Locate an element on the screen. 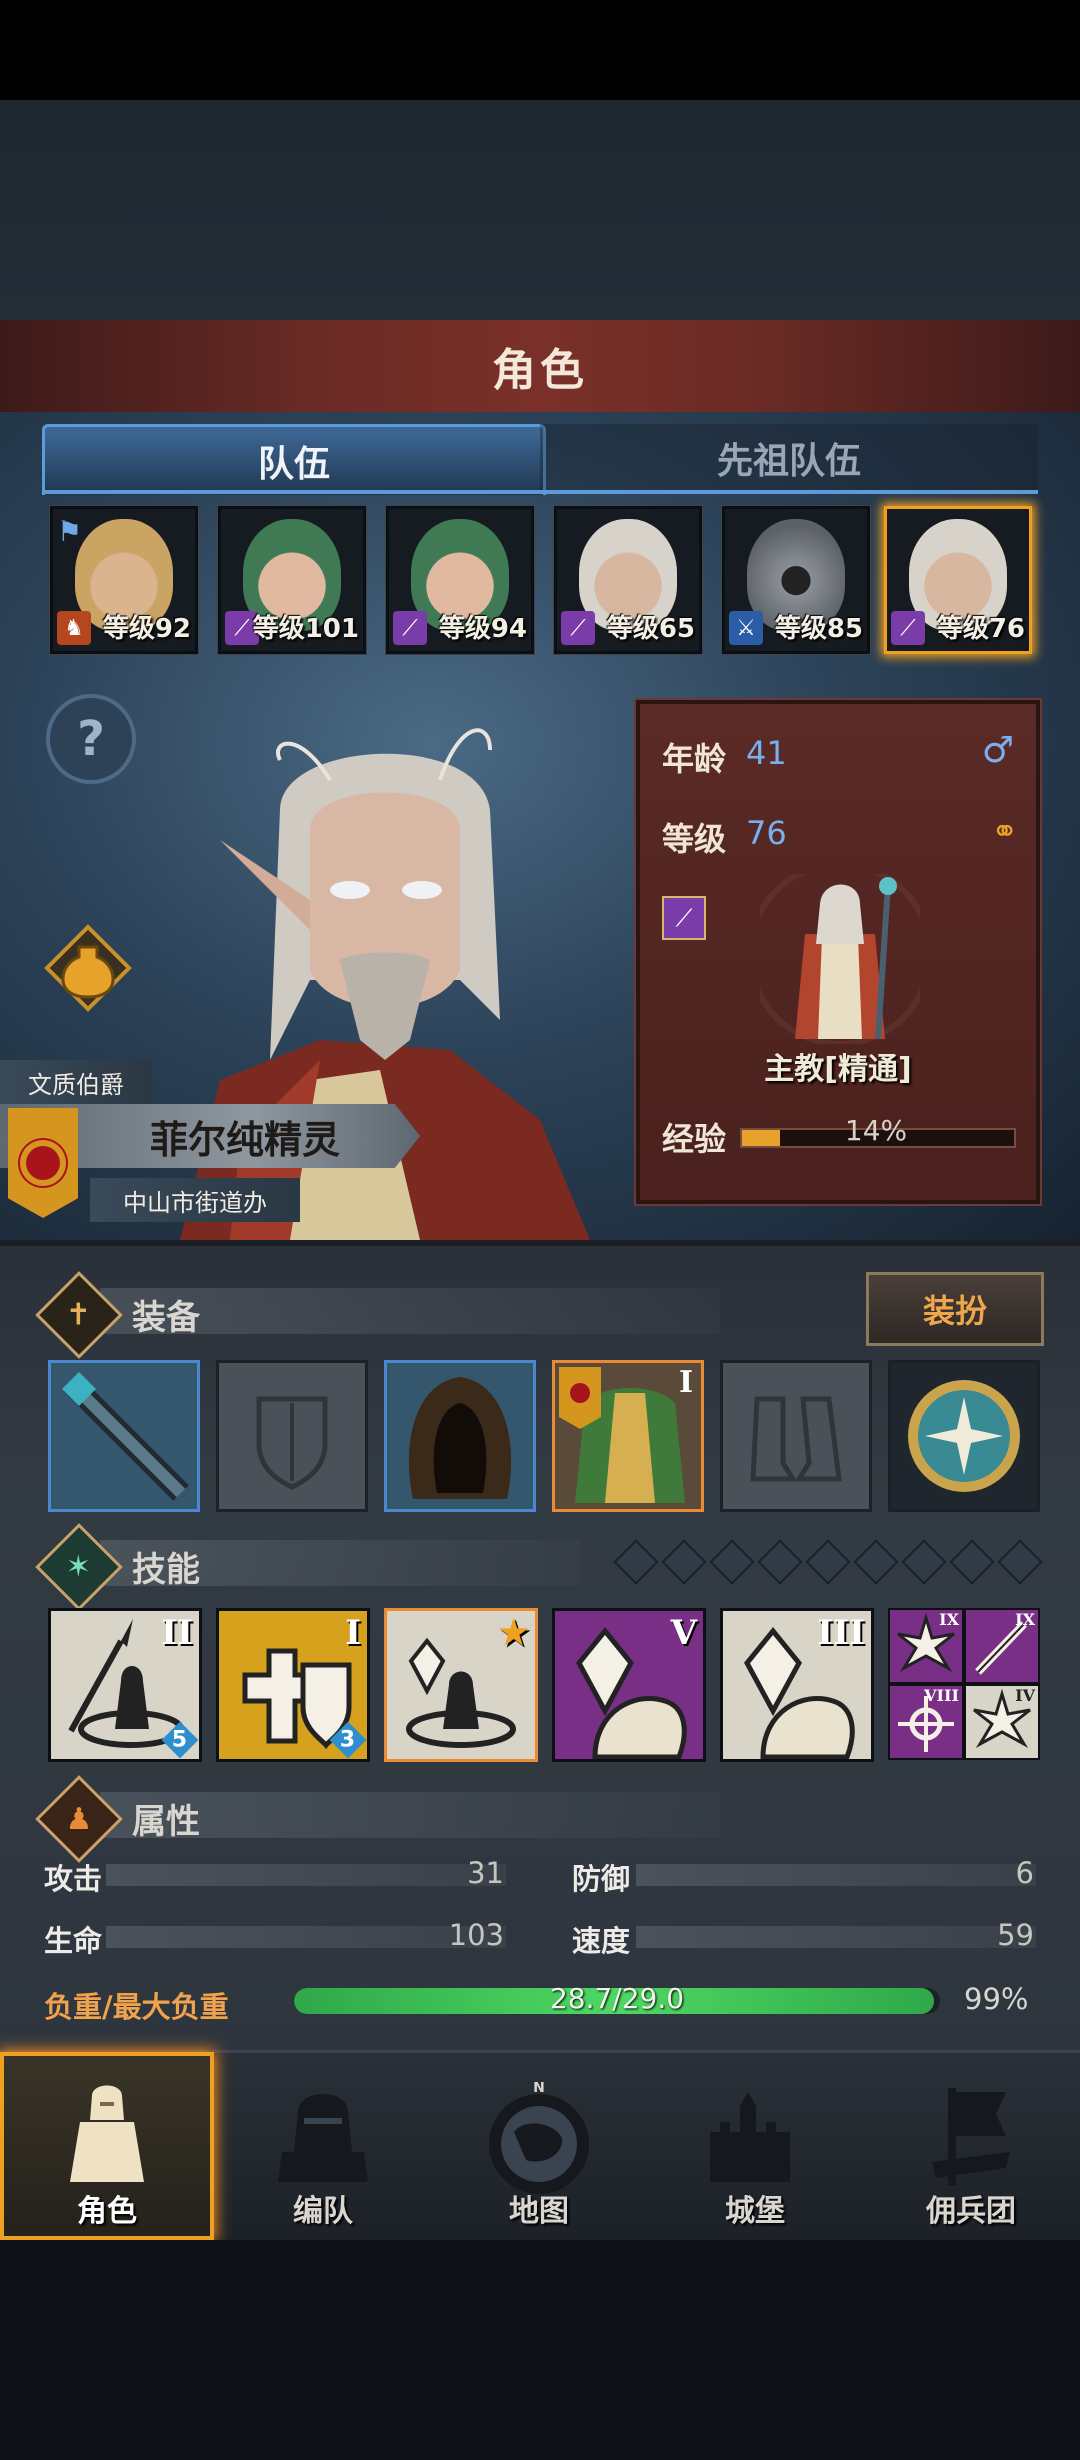  passive-rank: IV is located at coordinates (1025, 1695).